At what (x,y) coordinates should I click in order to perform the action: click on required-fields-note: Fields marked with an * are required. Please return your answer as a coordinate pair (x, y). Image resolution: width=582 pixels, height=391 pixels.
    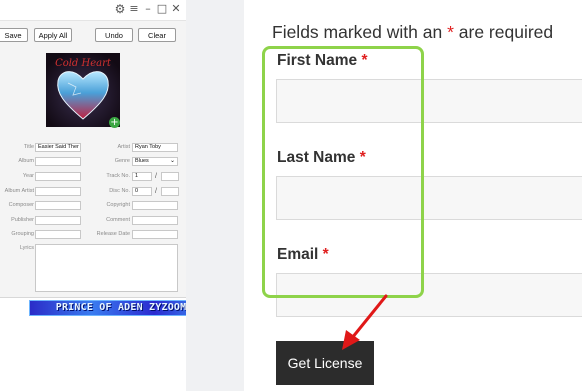
    Looking at the image, I should click on (412, 32).